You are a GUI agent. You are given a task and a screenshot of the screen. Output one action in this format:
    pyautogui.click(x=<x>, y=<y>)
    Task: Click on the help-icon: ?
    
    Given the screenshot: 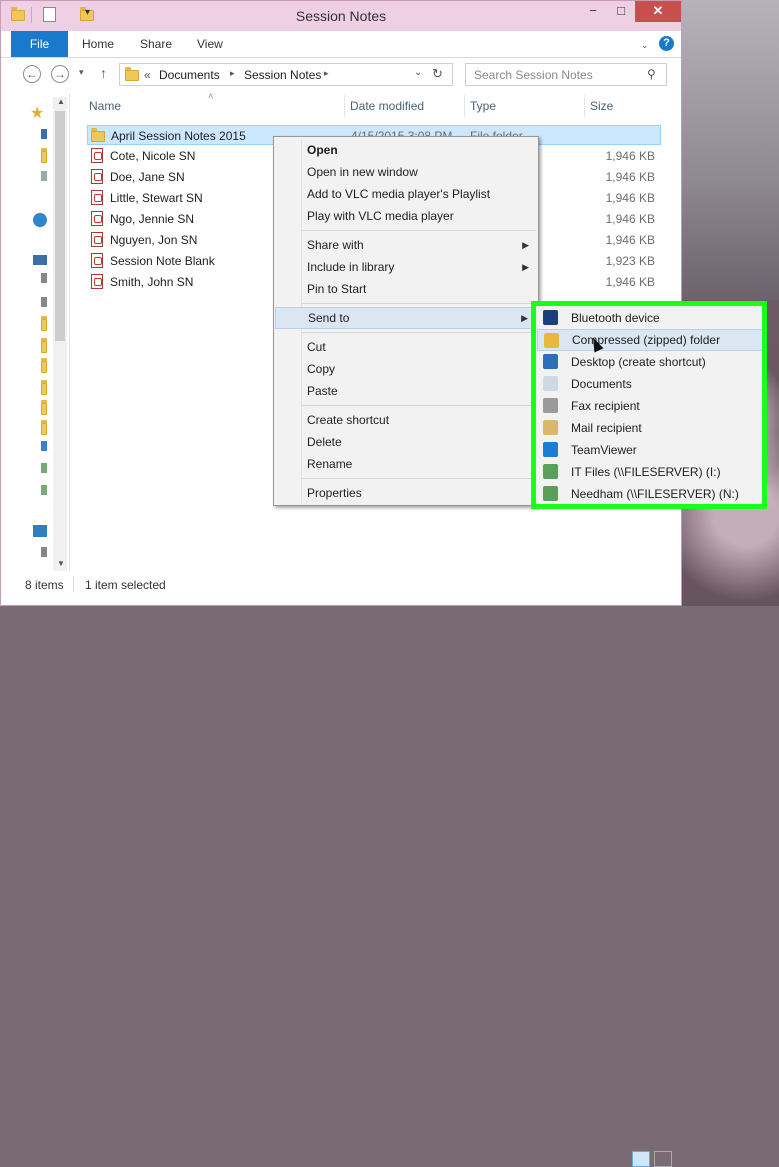 What is the action you would take?
    pyautogui.click(x=666, y=43)
    